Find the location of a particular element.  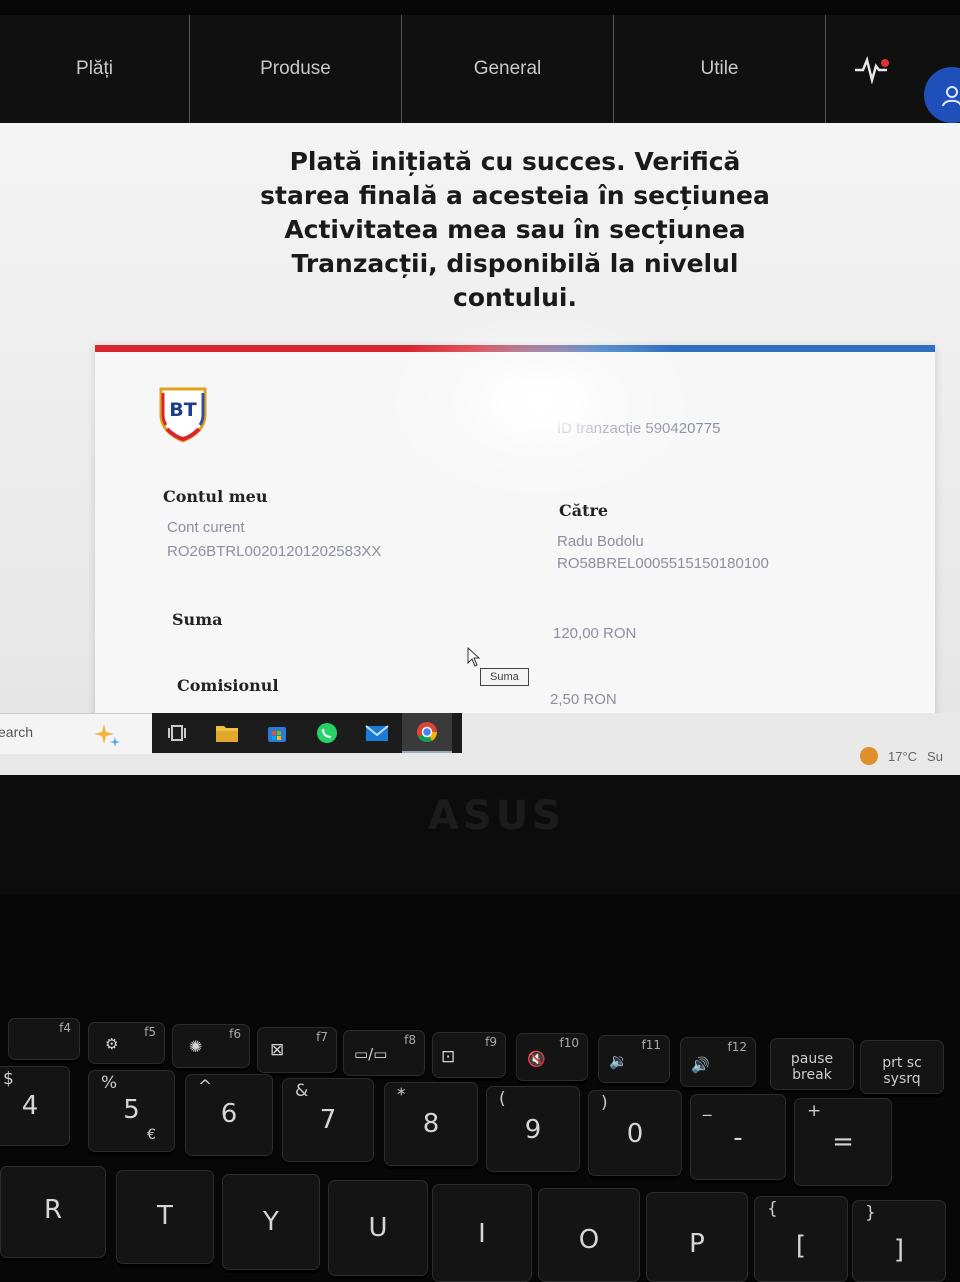

key-f8: f8 ▭/▭ is located at coordinates (384, 1053).